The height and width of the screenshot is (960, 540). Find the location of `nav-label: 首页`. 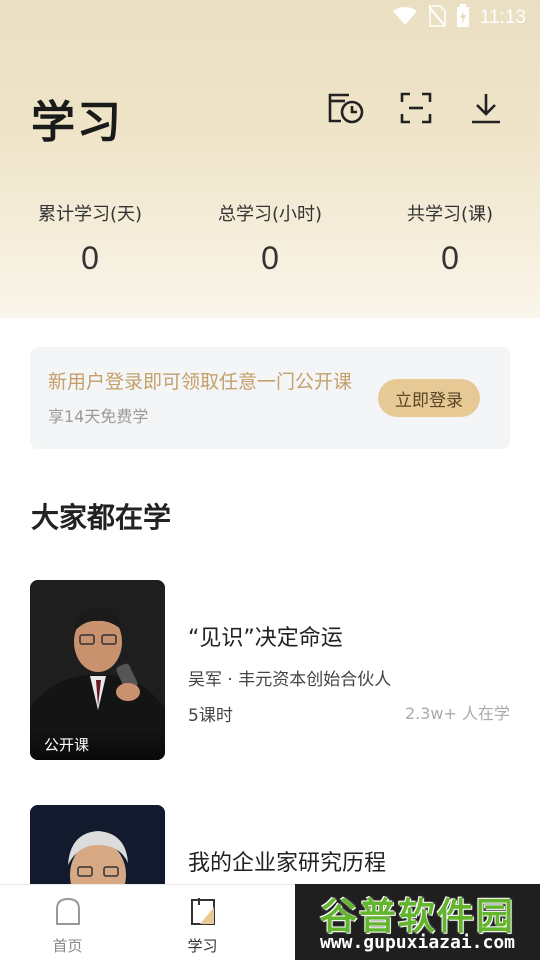

nav-label: 首页 is located at coordinates (67, 946).